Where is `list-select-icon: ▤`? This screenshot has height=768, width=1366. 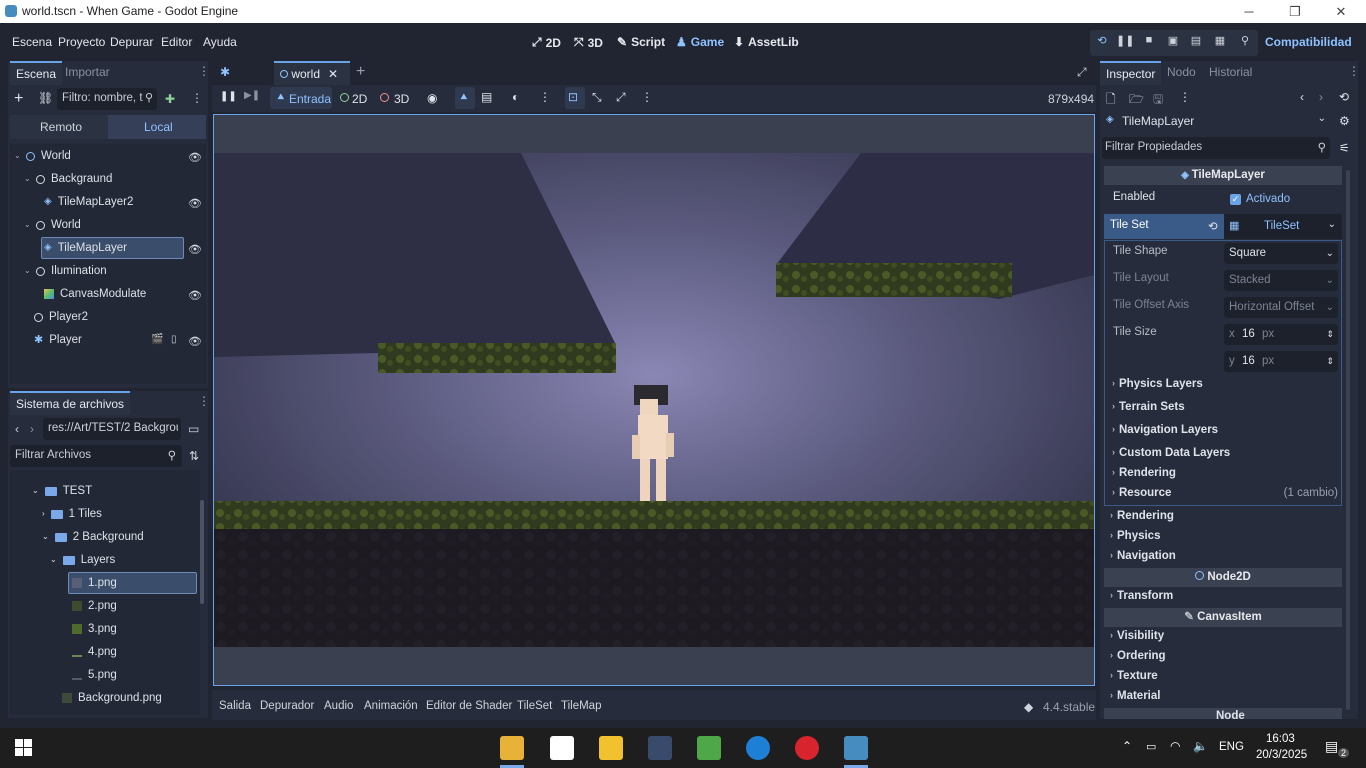 list-select-icon: ▤ is located at coordinates (486, 97).